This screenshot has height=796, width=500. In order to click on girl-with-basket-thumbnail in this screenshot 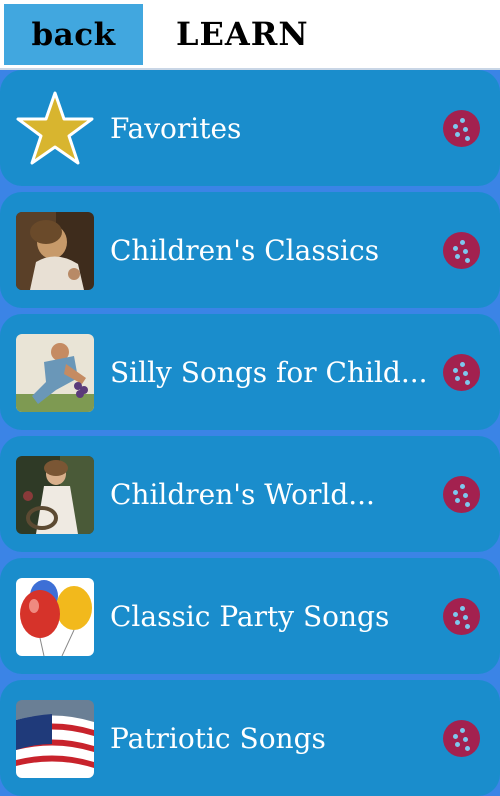, I will do `click(55, 495)`.